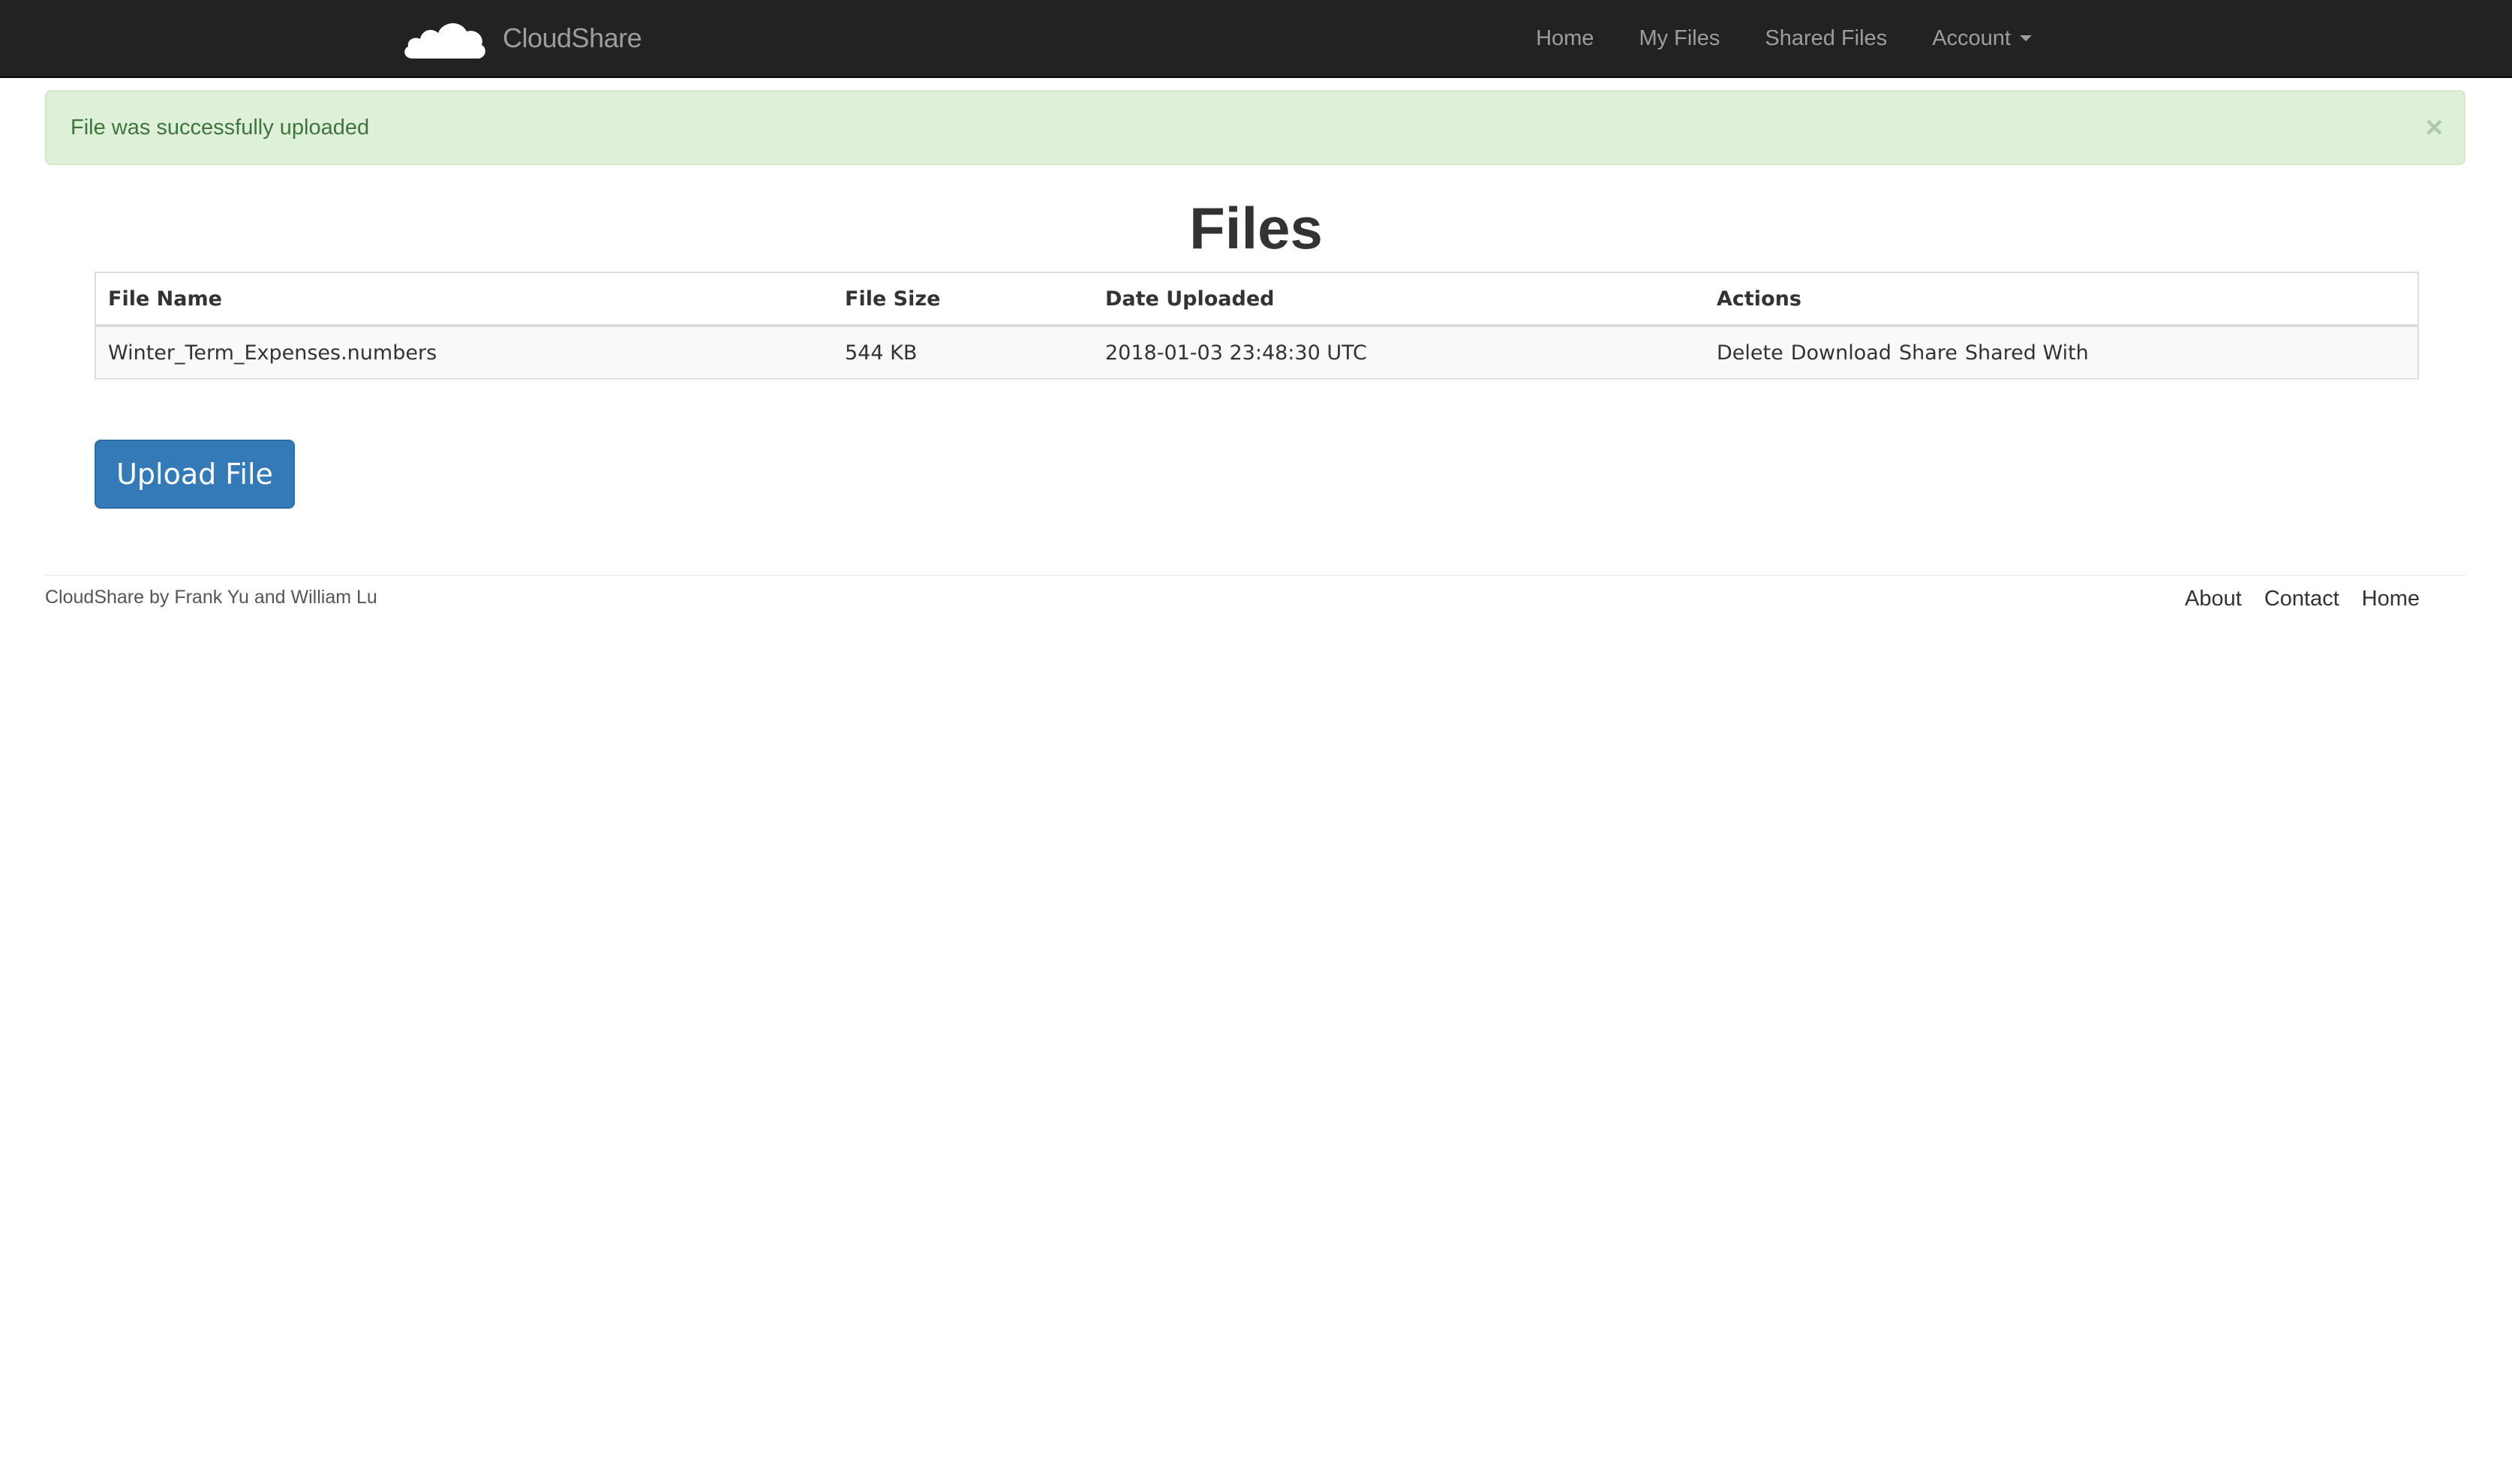 The width and height of the screenshot is (2512, 1484). I want to click on page-title: Files, so click(1256, 228).